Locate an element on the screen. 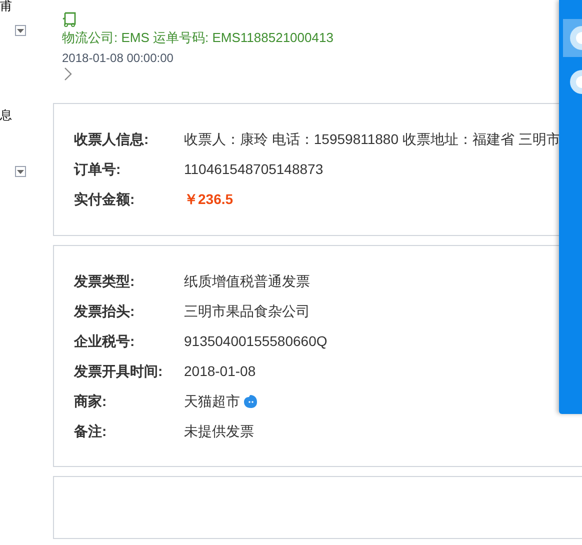 The image size is (582, 545). chat-icon is located at coordinates (250, 401).